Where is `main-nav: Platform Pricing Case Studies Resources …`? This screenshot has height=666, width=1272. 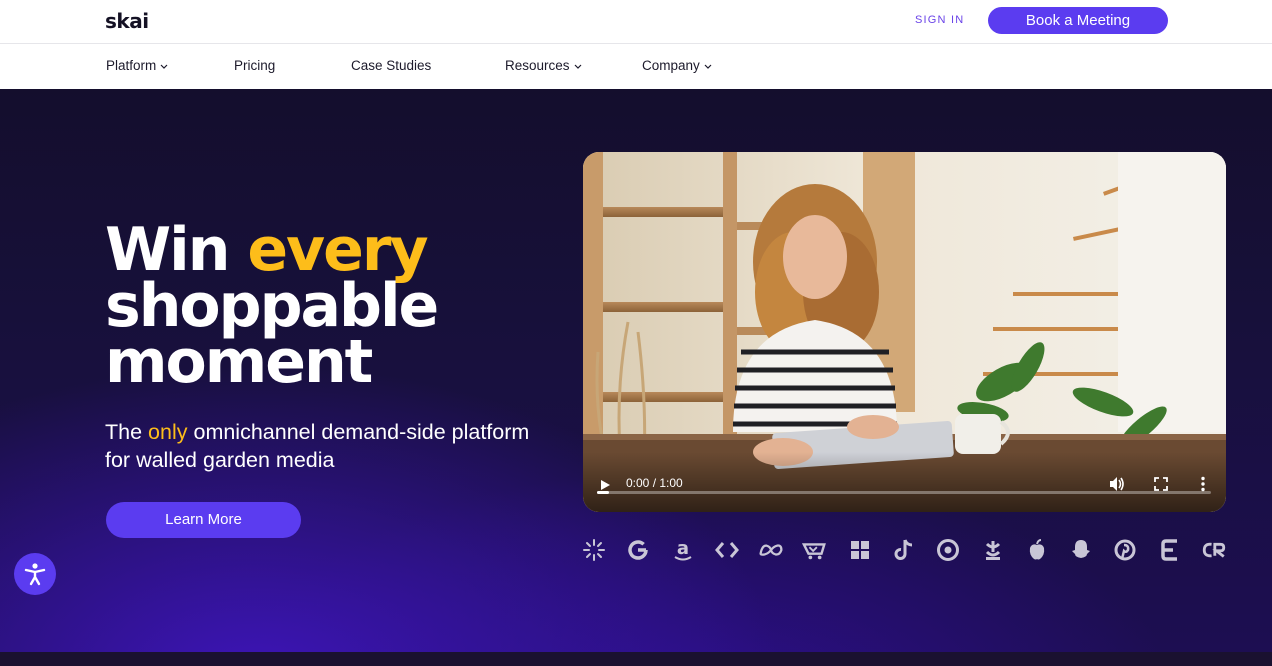
main-nav: Platform Pricing Case Studies Resources … is located at coordinates (636, 66).